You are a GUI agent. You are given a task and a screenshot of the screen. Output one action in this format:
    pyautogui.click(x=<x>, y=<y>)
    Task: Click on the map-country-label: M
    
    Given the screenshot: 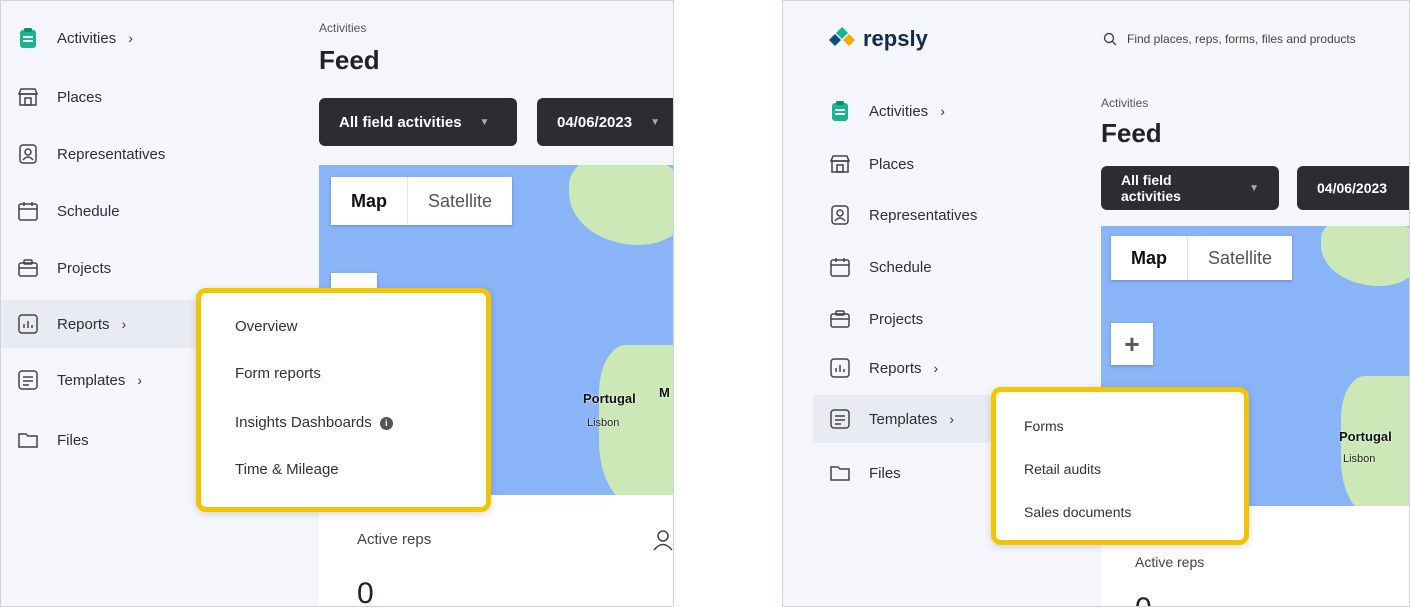 What is the action you would take?
    pyautogui.click(x=664, y=392)
    